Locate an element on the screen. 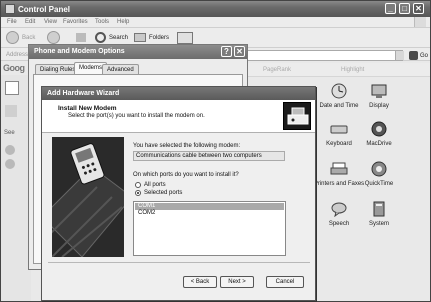  google-toolbar: PageRank Highlight is located at coordinates (337, 70).